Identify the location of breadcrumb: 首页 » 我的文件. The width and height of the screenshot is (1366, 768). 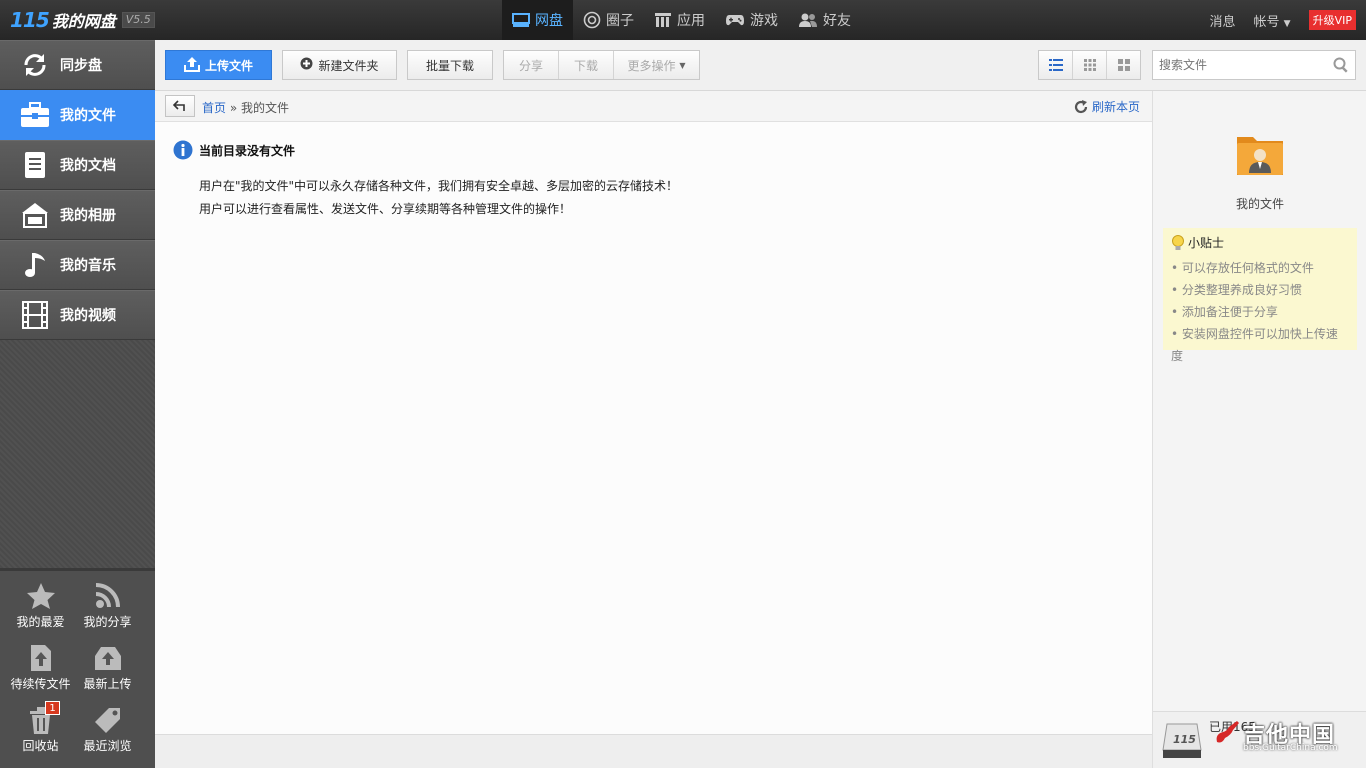
(245, 107).